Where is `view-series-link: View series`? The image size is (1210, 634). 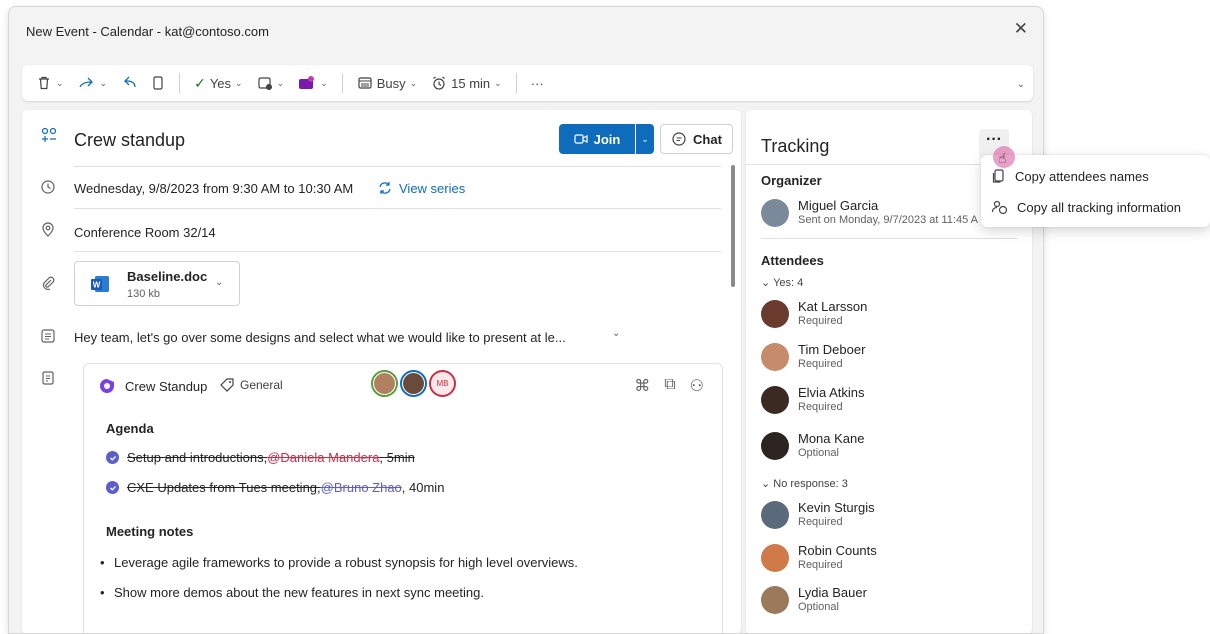
view-series-link: View series is located at coordinates (421, 188).